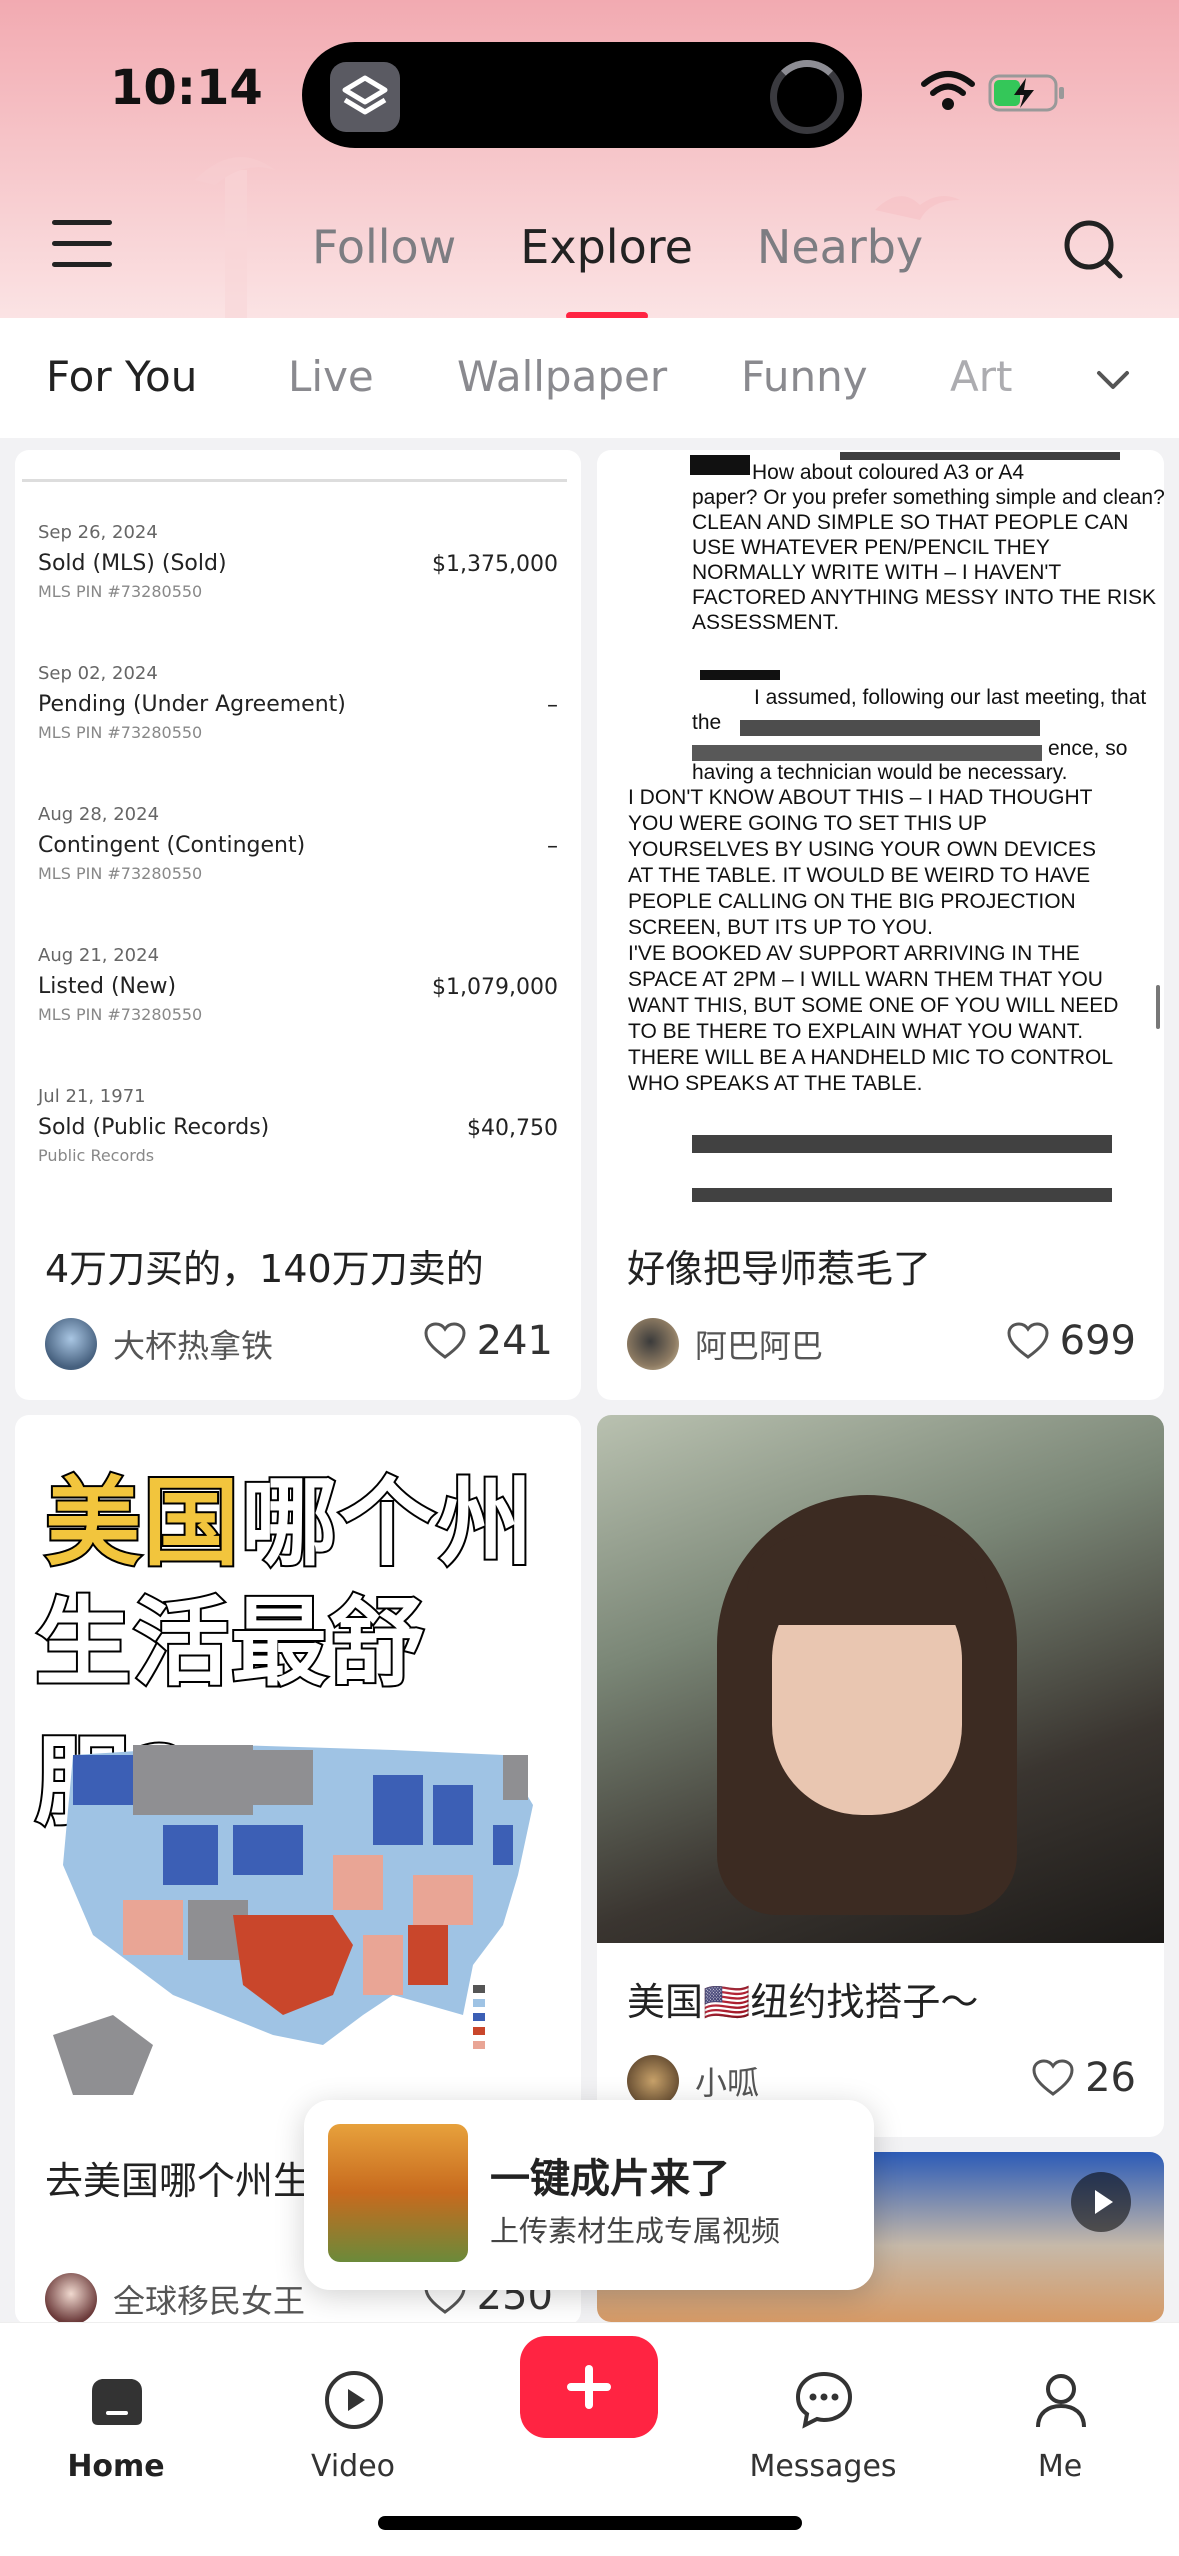 This screenshot has width=1179, height=2556. What do you see at coordinates (590, 2523) in the screenshot?
I see `home-indicator` at bounding box center [590, 2523].